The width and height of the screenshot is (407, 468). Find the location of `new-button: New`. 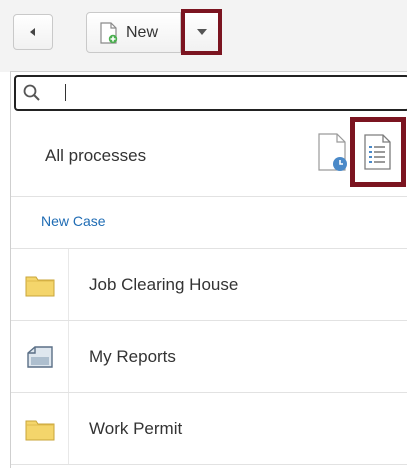

new-button: New is located at coordinates (133, 32).